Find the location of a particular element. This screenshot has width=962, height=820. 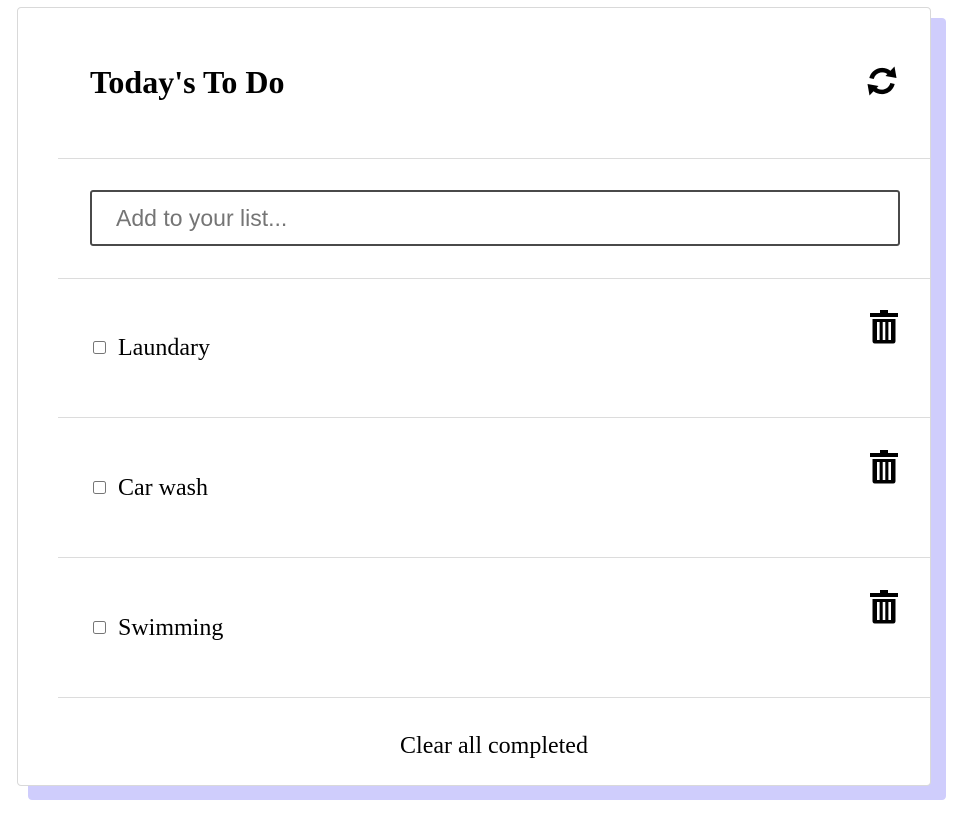

add-item-input is located at coordinates (495, 218).